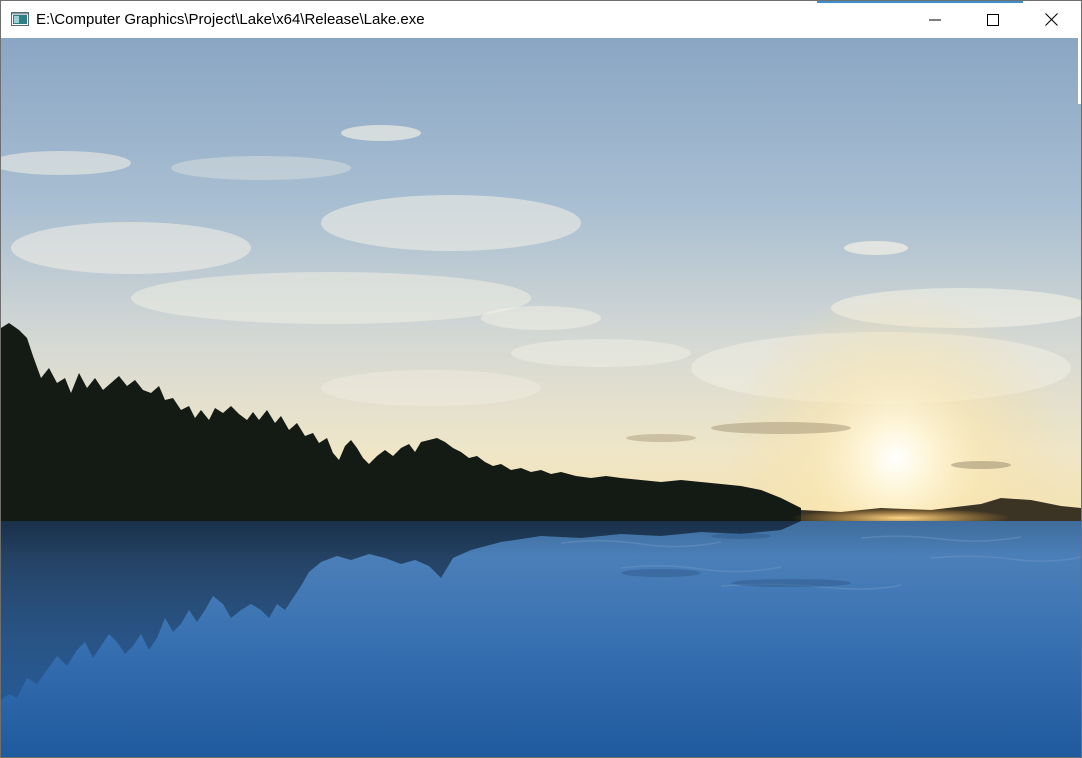  I want to click on maximize-icon, so click(993, 19).